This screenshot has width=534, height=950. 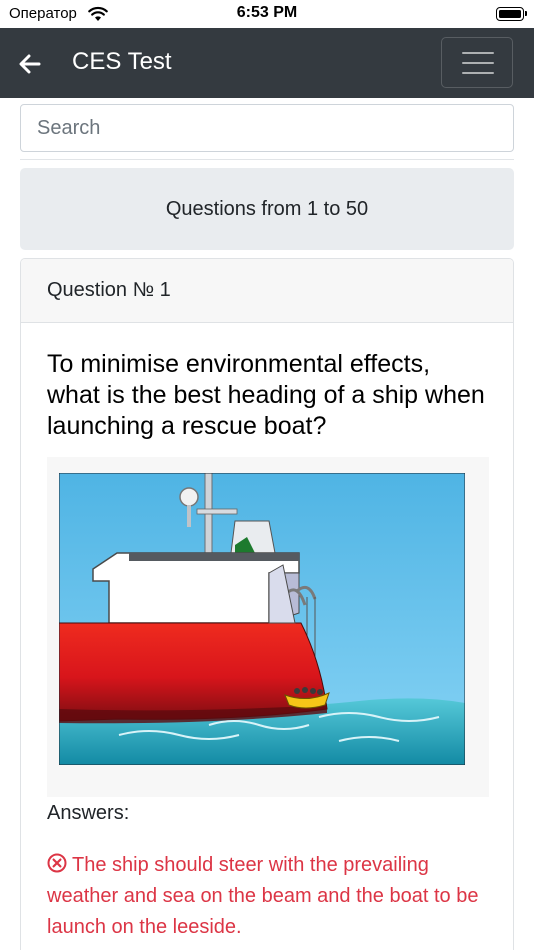 I want to click on arrow-left-icon, so click(x=30, y=64).